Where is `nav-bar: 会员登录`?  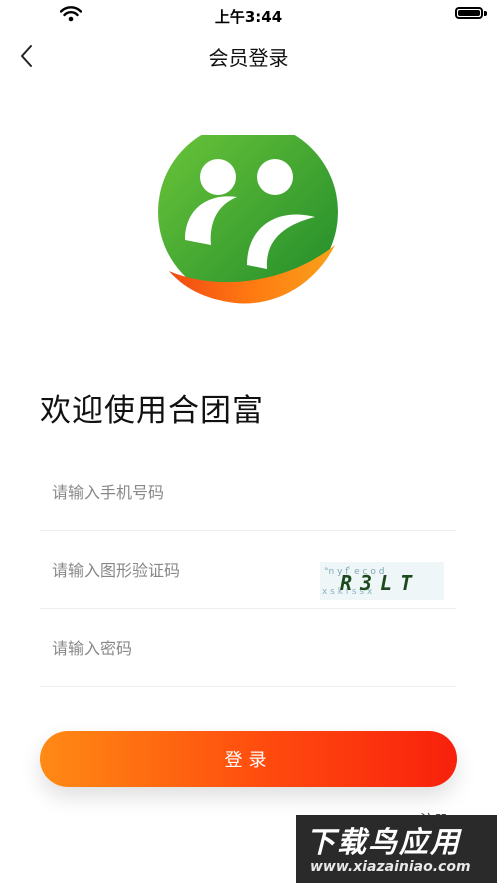
nav-bar: 会员登录 is located at coordinates (248, 56).